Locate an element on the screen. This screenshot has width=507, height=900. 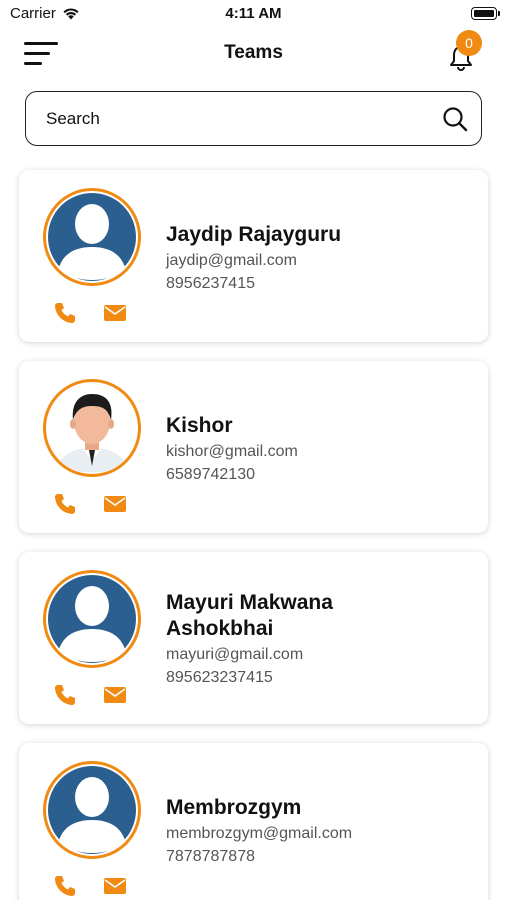
search-input is located at coordinates (242, 118).